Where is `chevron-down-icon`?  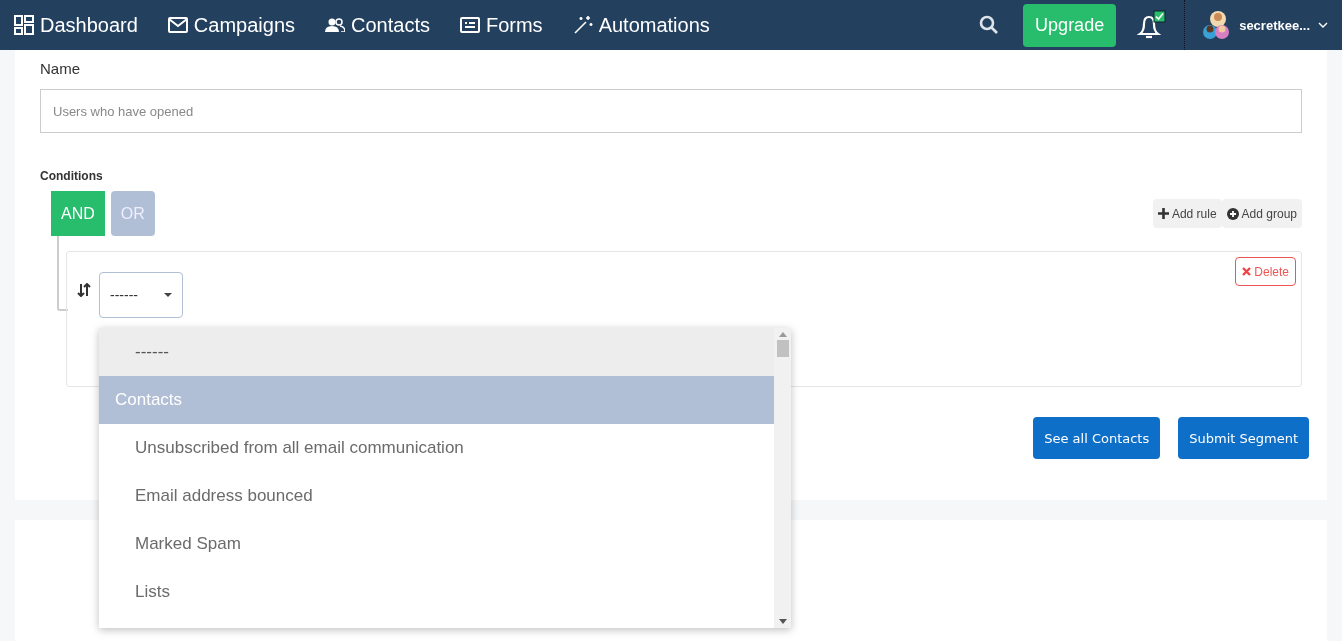 chevron-down-icon is located at coordinates (1323, 25).